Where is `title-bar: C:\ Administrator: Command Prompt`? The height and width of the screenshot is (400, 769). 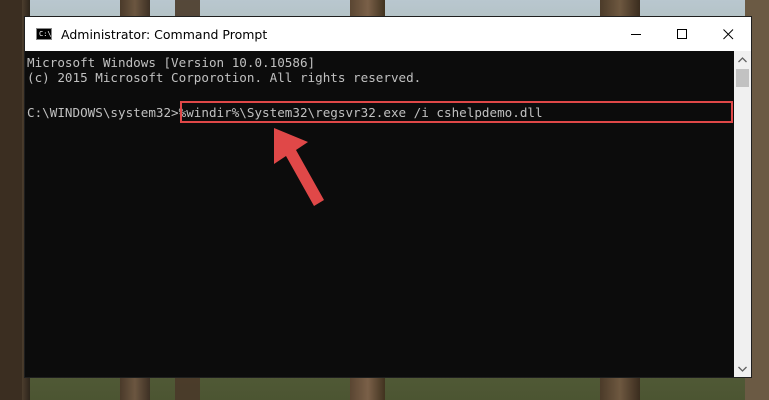
title-bar: C:\ Administrator: Command Prompt is located at coordinates (388, 34).